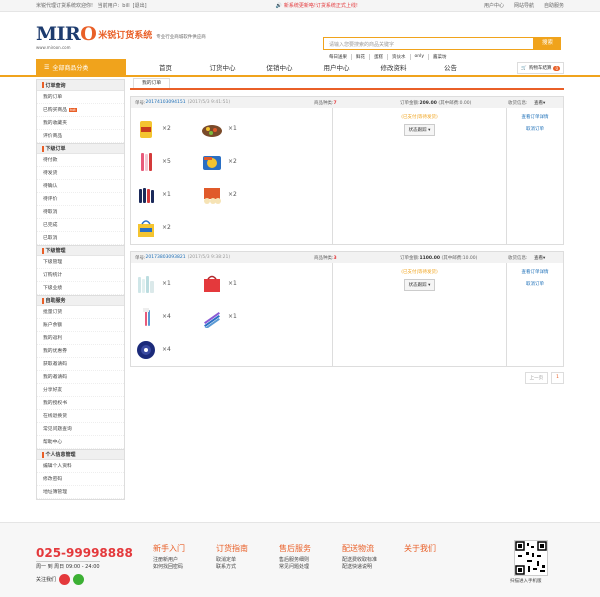 This screenshot has height=597, width=600. Describe the element at coordinates (494, 5) in the screenshot. I see `top-link-user-center: 用户中心` at that location.